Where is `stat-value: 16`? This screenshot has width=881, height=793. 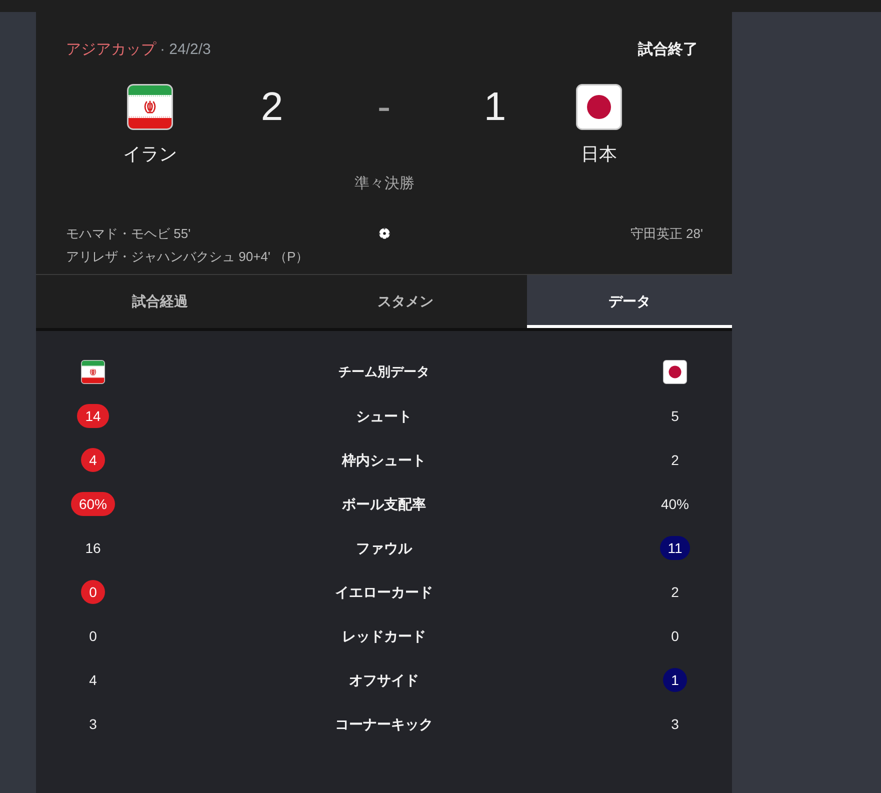 stat-value: 16 is located at coordinates (93, 548).